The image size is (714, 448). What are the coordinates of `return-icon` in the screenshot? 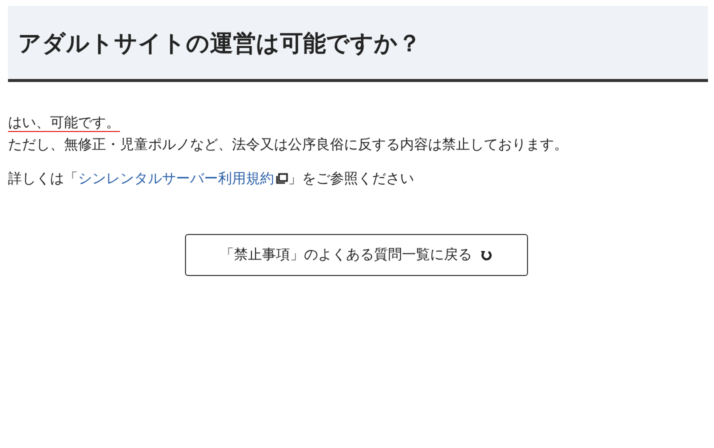 It's located at (486, 255).